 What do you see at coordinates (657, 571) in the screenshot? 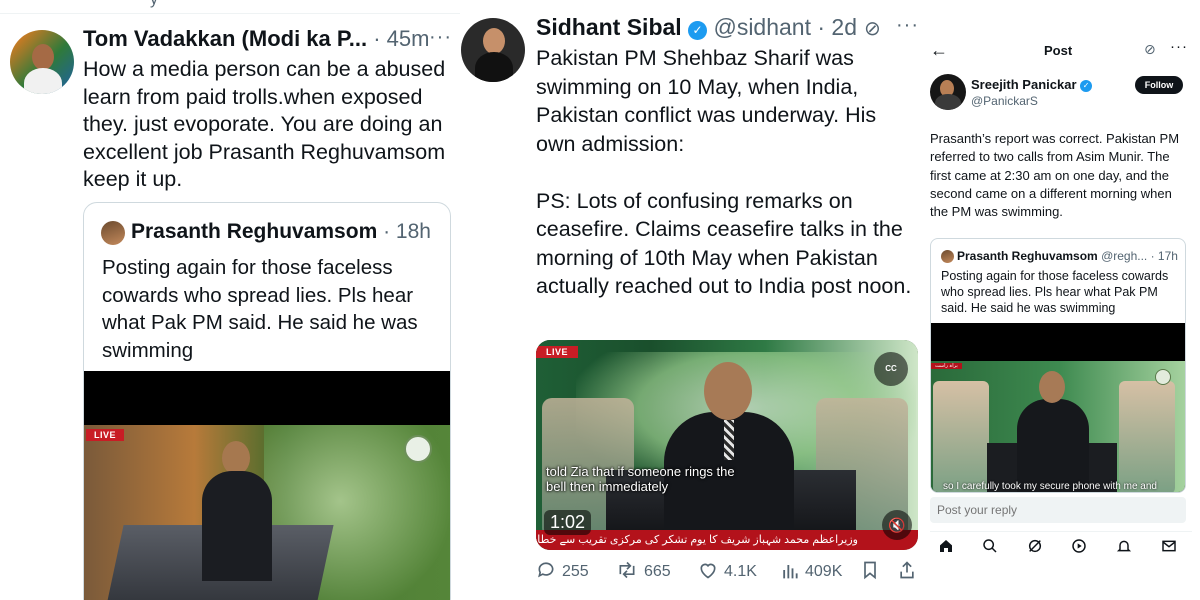
I see `repost-count: 665` at bounding box center [657, 571].